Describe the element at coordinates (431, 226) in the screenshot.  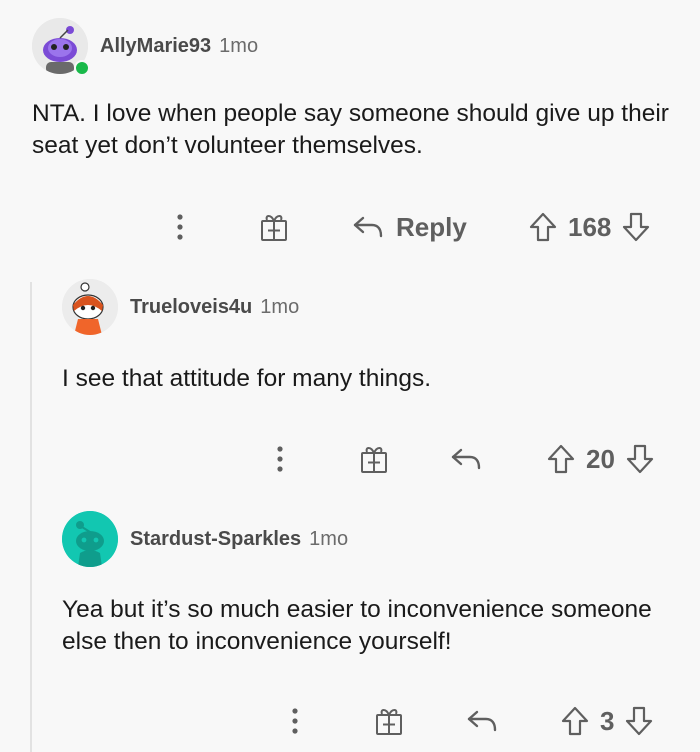
I see `reply-label: Reply` at that location.